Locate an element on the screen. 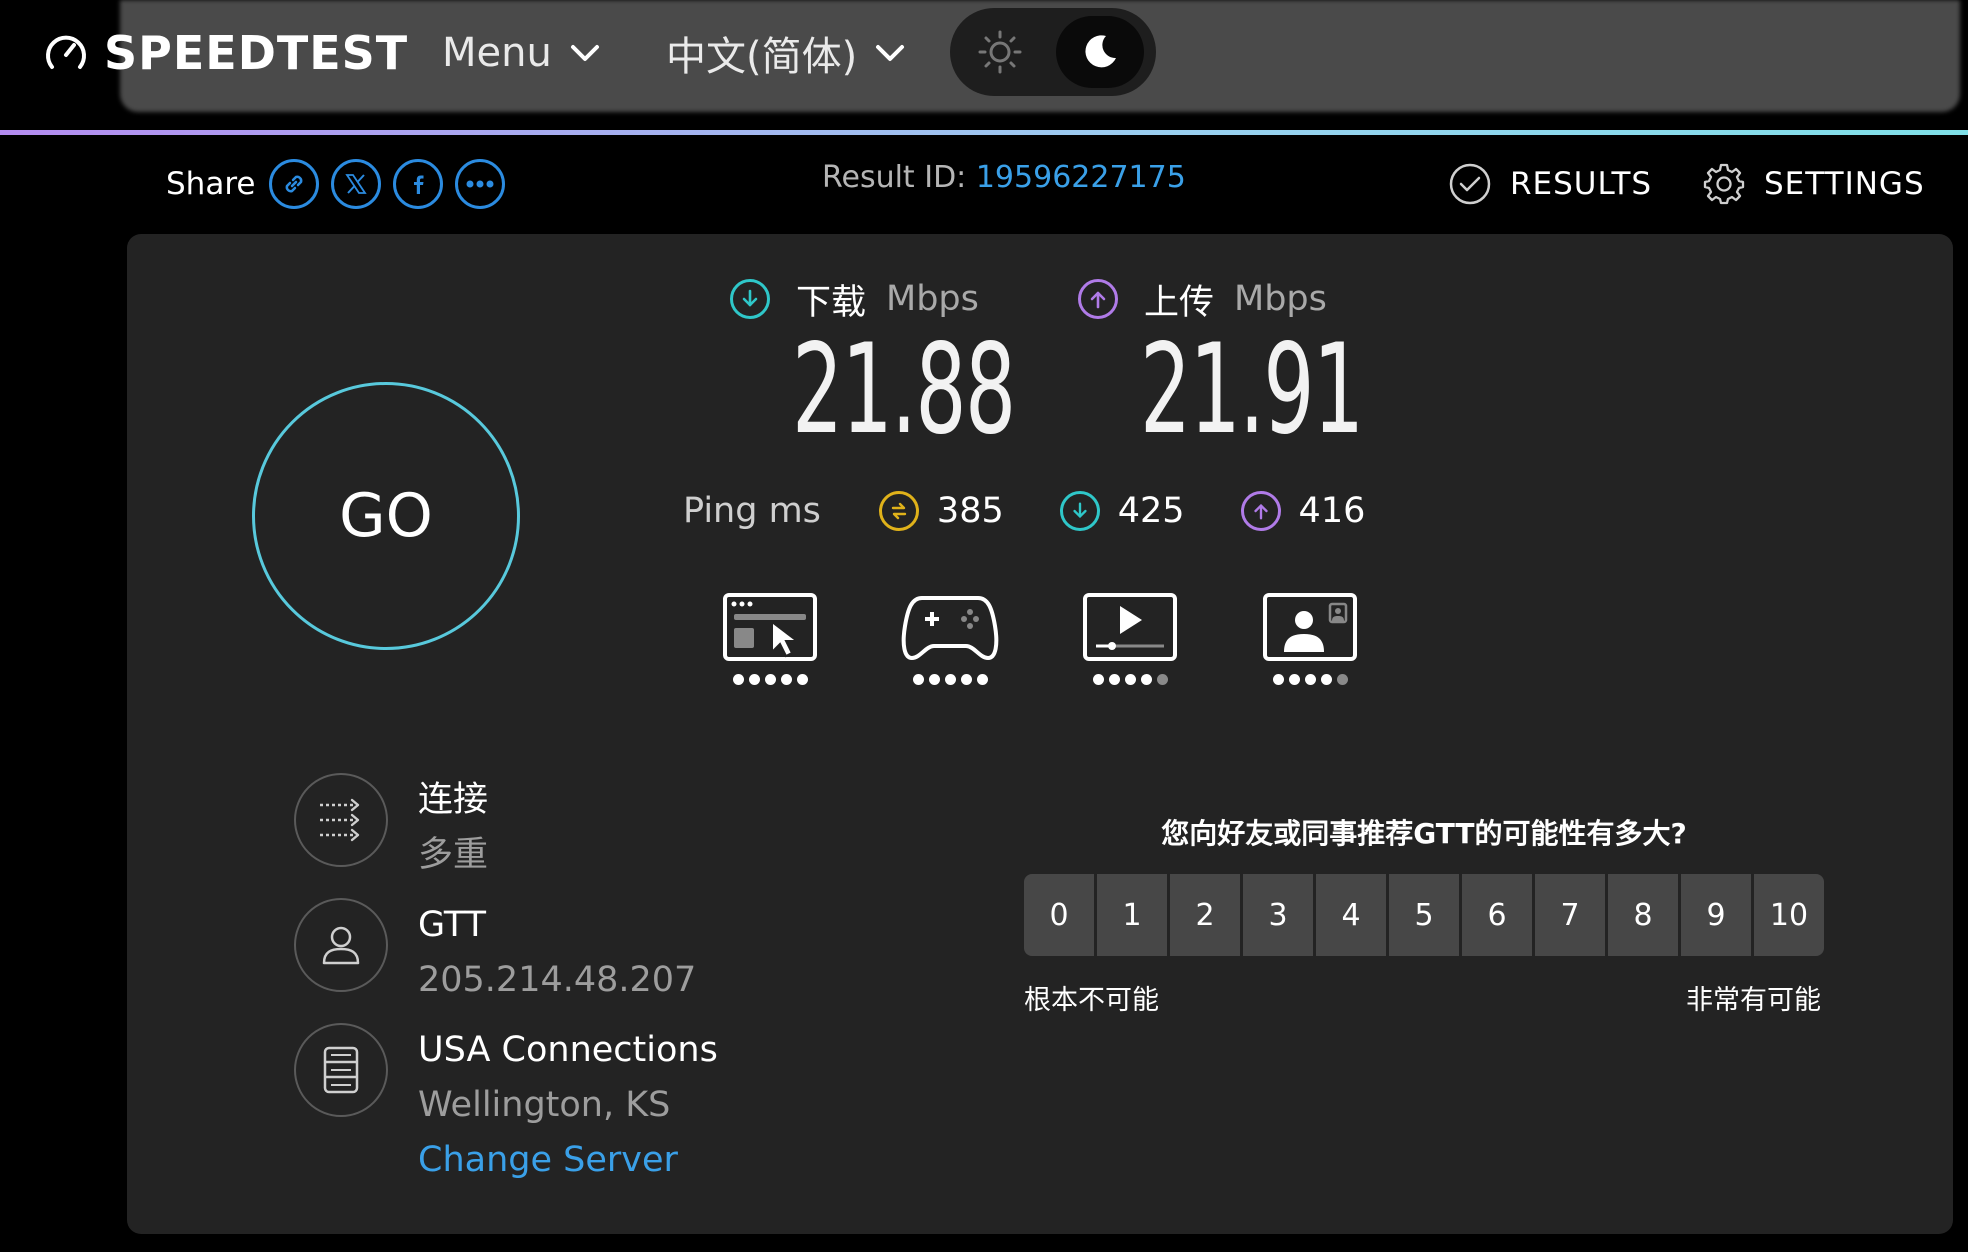  nps-option: 6 is located at coordinates (1497, 915).